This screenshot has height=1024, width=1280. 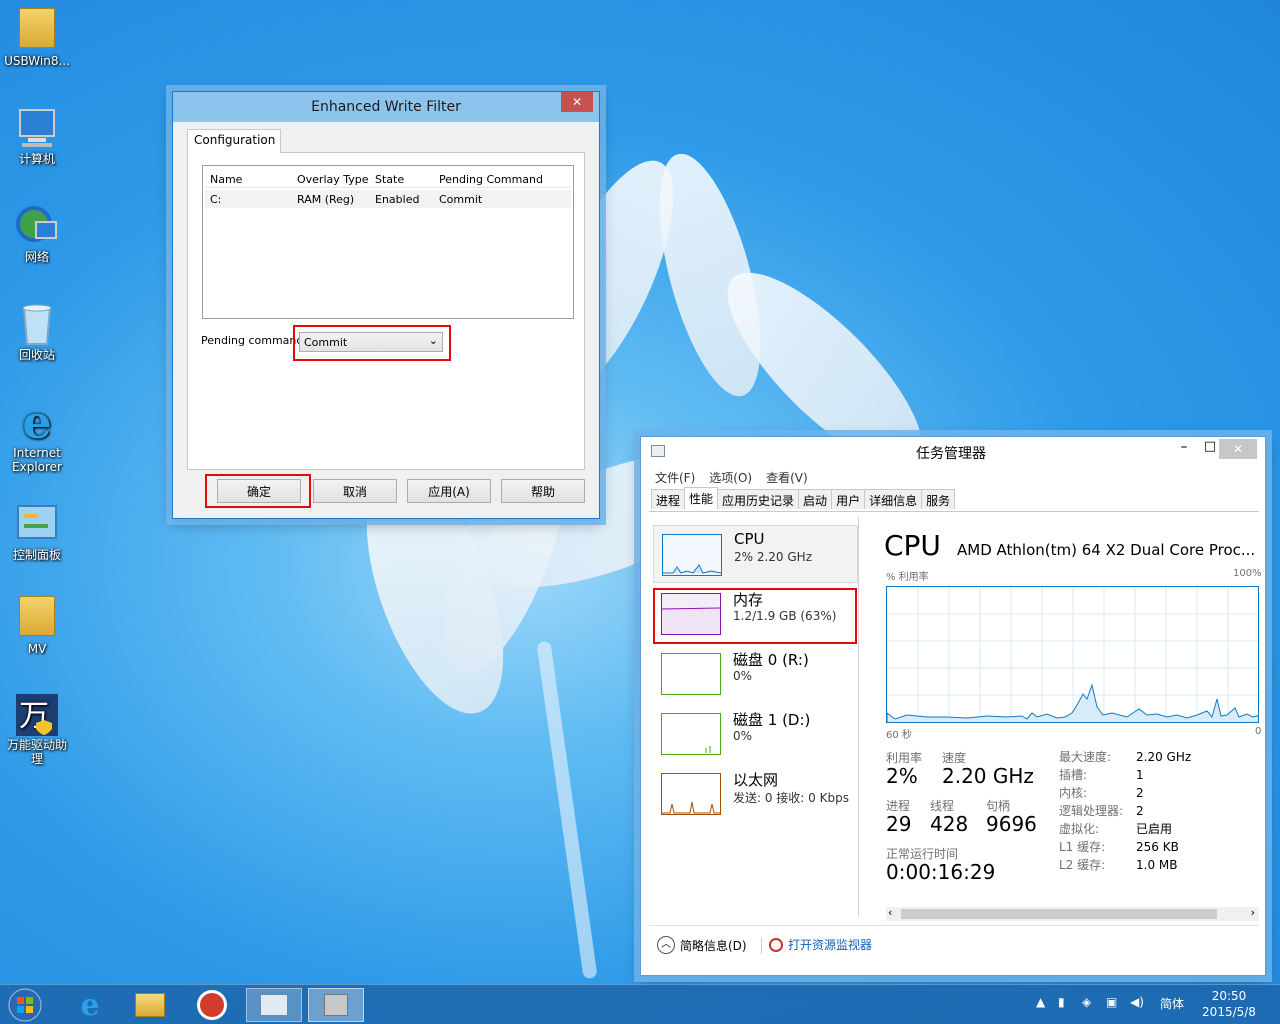 What do you see at coordinates (756, 780) in the screenshot?
I see `perf-item-name: 以太网` at bounding box center [756, 780].